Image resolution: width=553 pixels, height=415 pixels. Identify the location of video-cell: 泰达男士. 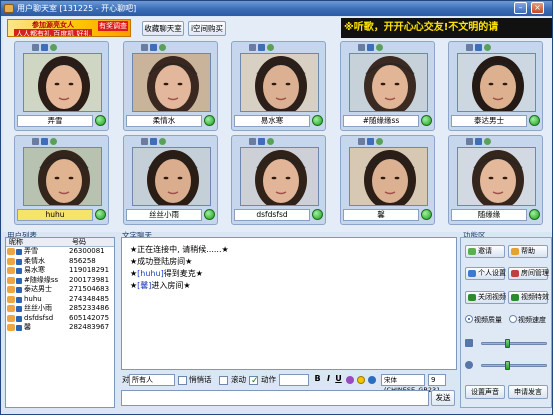
(495, 86).